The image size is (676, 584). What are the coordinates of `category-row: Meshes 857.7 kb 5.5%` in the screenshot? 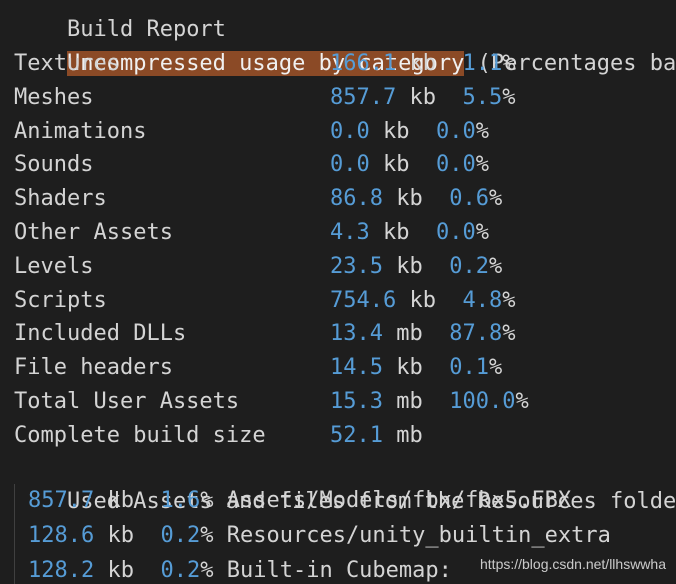 It's located at (344, 98).